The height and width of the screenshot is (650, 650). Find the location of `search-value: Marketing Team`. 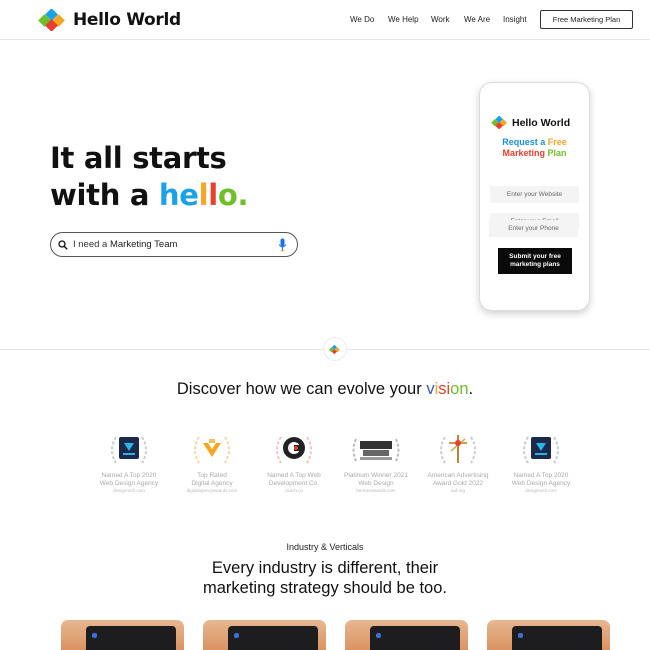

search-value: Marketing Team is located at coordinates (143, 244).